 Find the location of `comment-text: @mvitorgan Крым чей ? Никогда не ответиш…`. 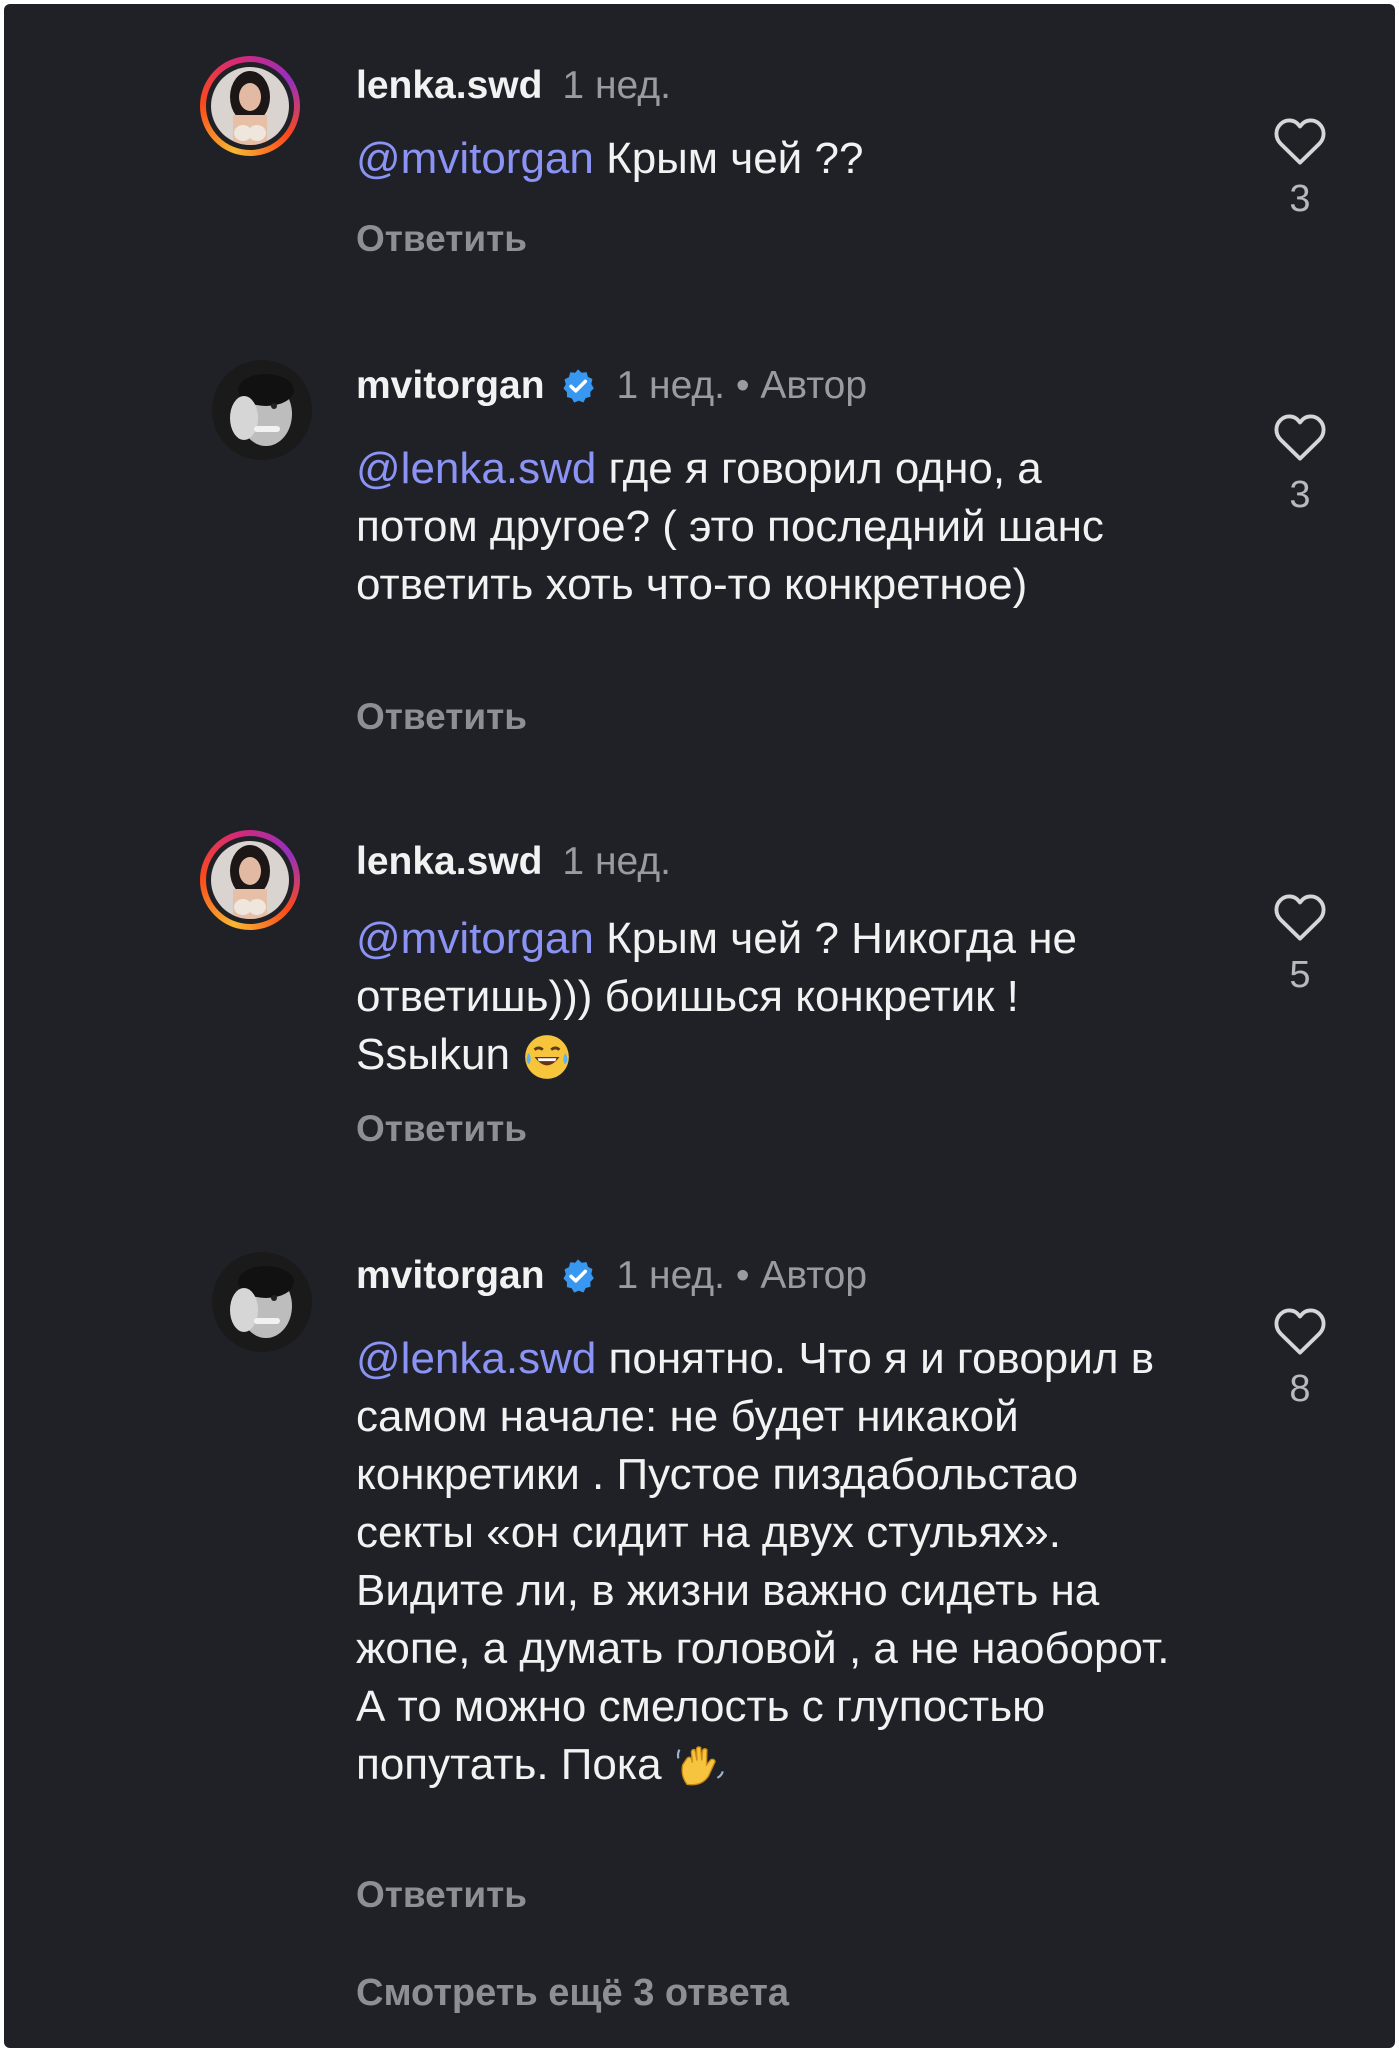

comment-text: @mvitorgan Крым чей ? Никогда не ответиш… is located at coordinates (756, 997).